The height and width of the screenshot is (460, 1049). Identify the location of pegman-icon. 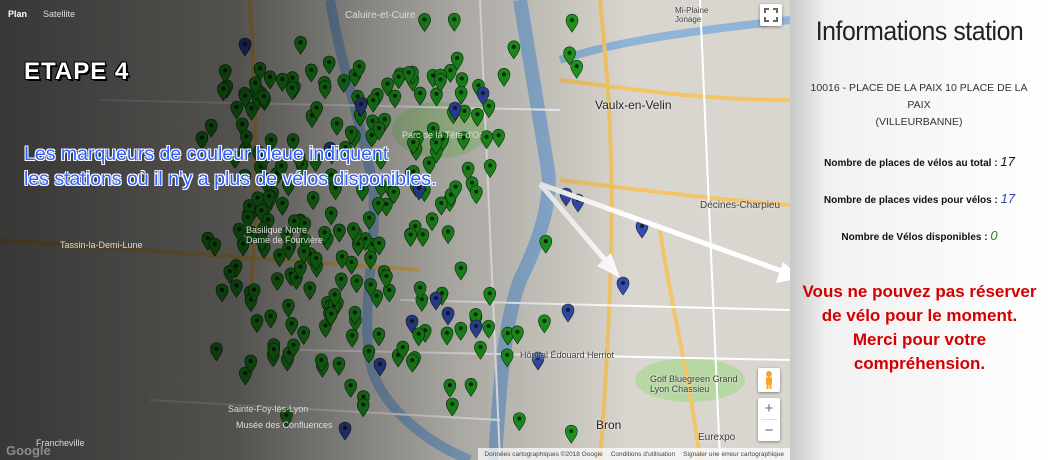
(769, 380).